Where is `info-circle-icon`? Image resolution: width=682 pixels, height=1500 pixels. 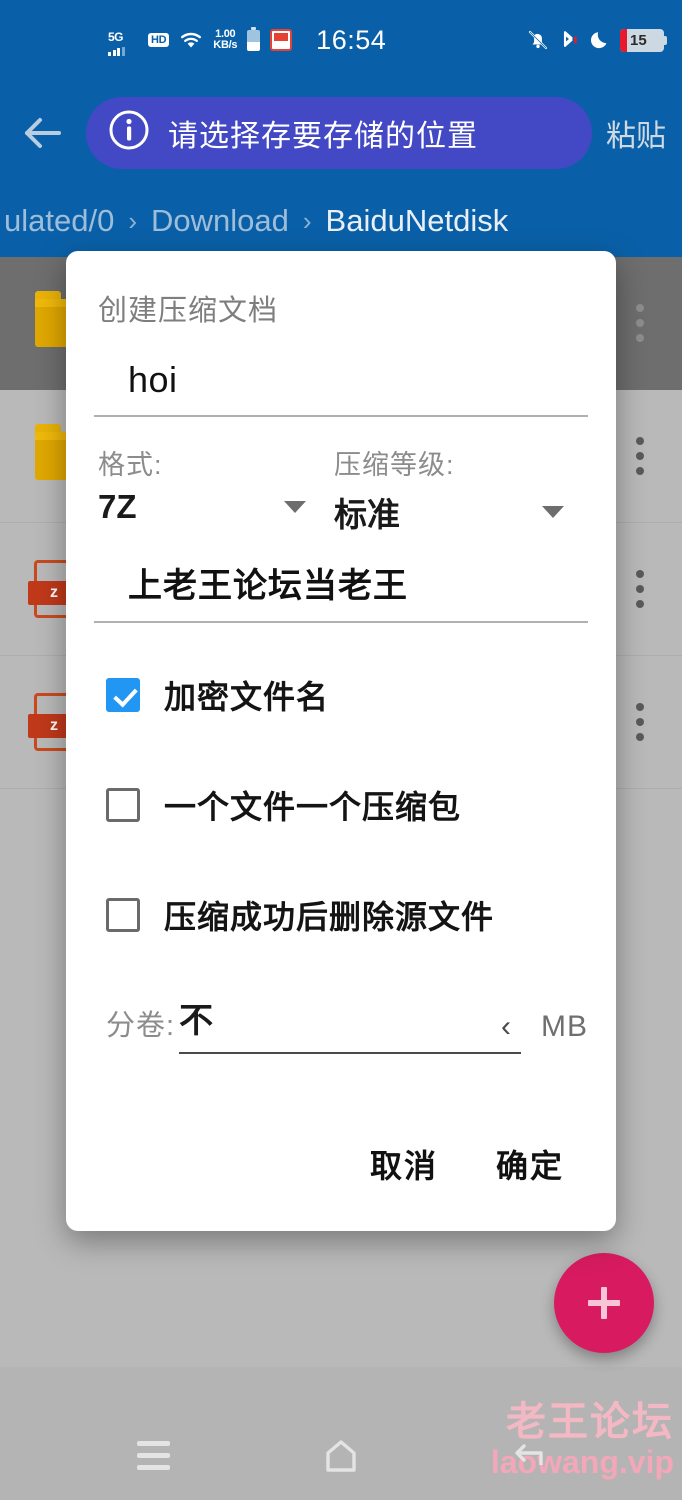 info-circle-icon is located at coordinates (129, 132).